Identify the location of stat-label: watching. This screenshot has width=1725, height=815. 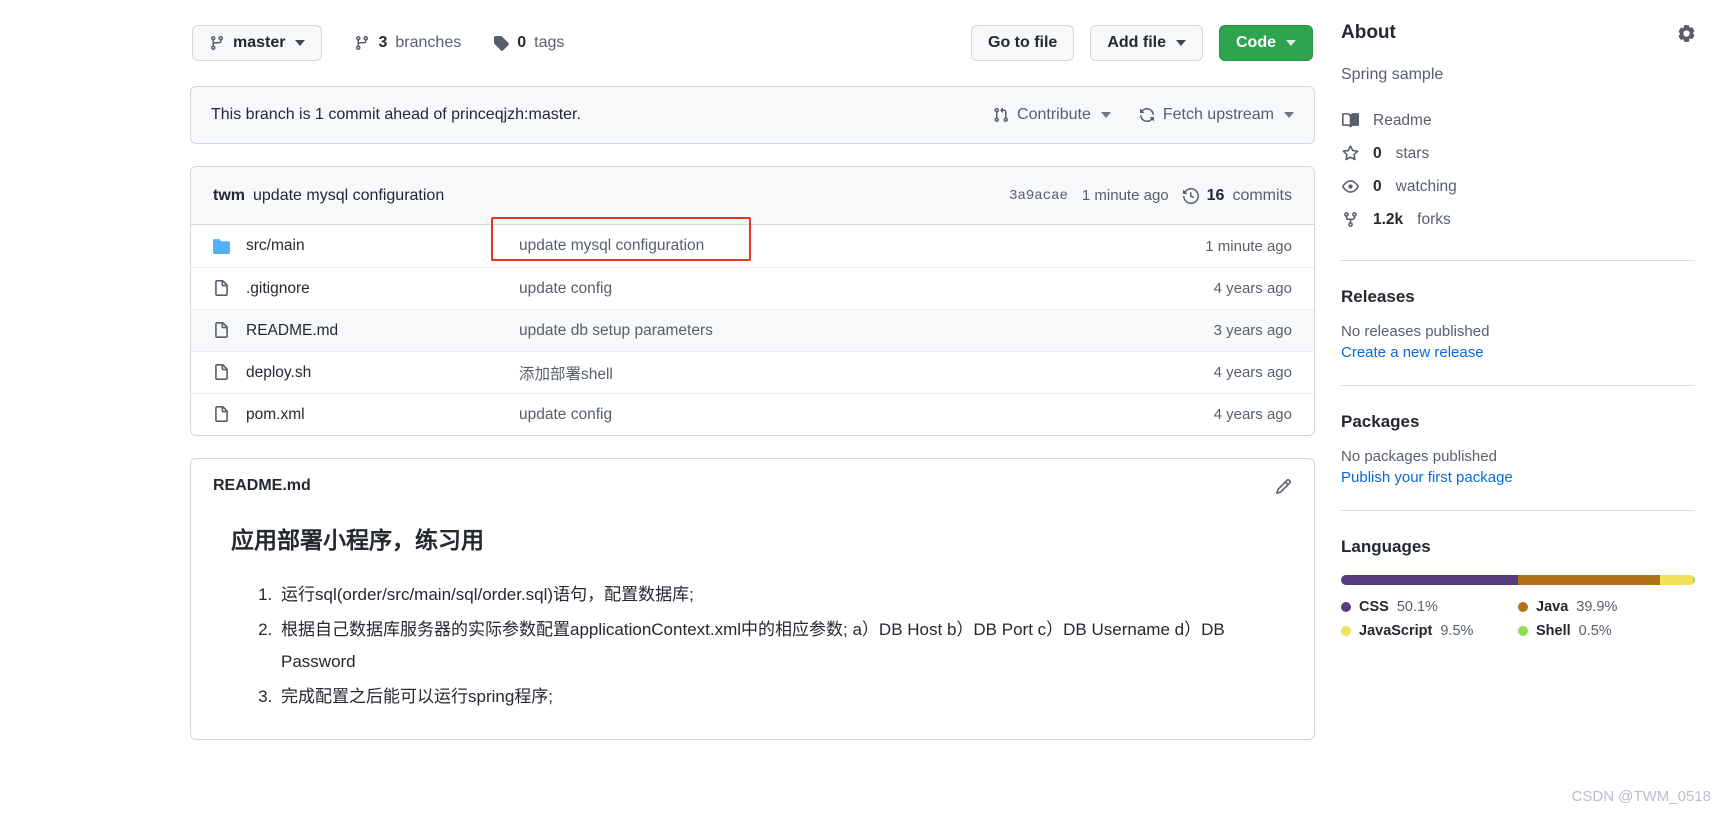
(1426, 186).